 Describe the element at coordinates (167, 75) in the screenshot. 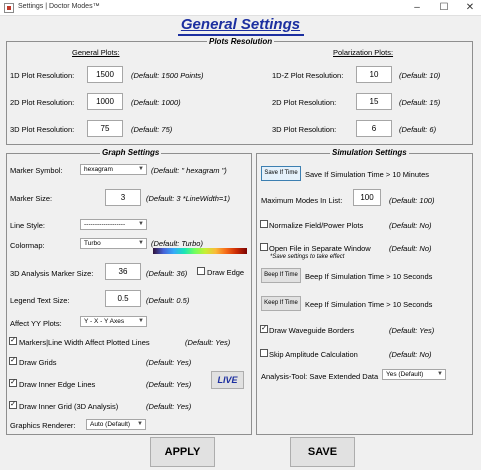

I see `res-1d-default: (Default: 1500 Points)` at that location.